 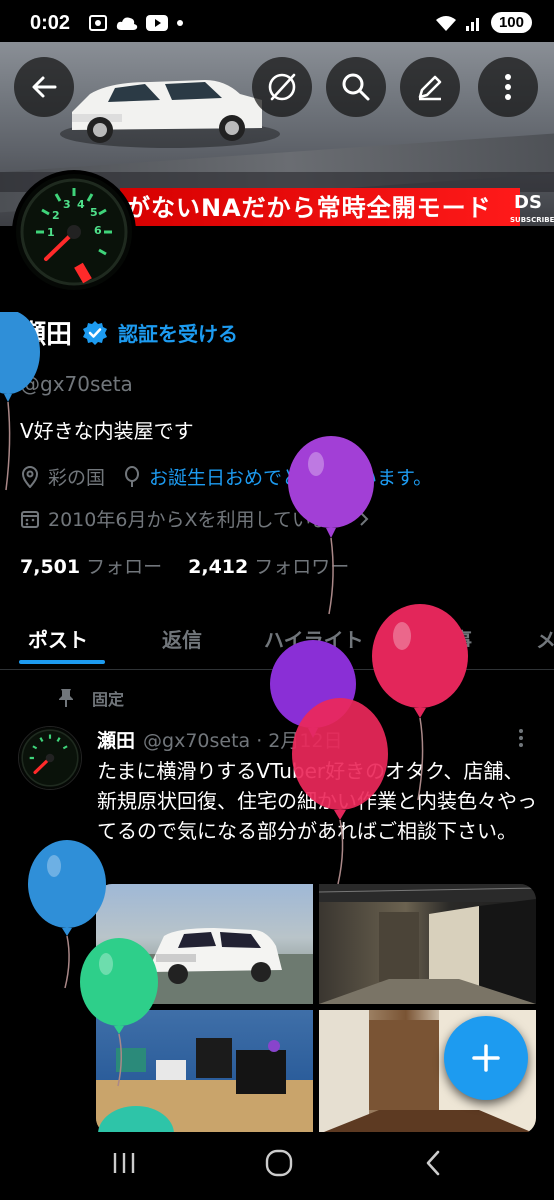 I want to click on tab-posts: ポスト, so click(x=58, y=638).